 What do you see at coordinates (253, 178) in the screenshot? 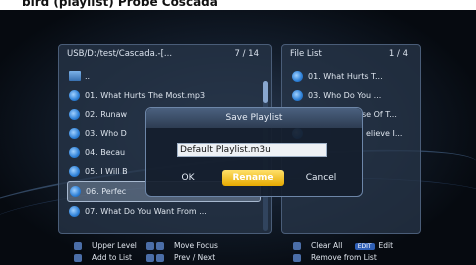
I see `rename-button: Rename` at bounding box center [253, 178].